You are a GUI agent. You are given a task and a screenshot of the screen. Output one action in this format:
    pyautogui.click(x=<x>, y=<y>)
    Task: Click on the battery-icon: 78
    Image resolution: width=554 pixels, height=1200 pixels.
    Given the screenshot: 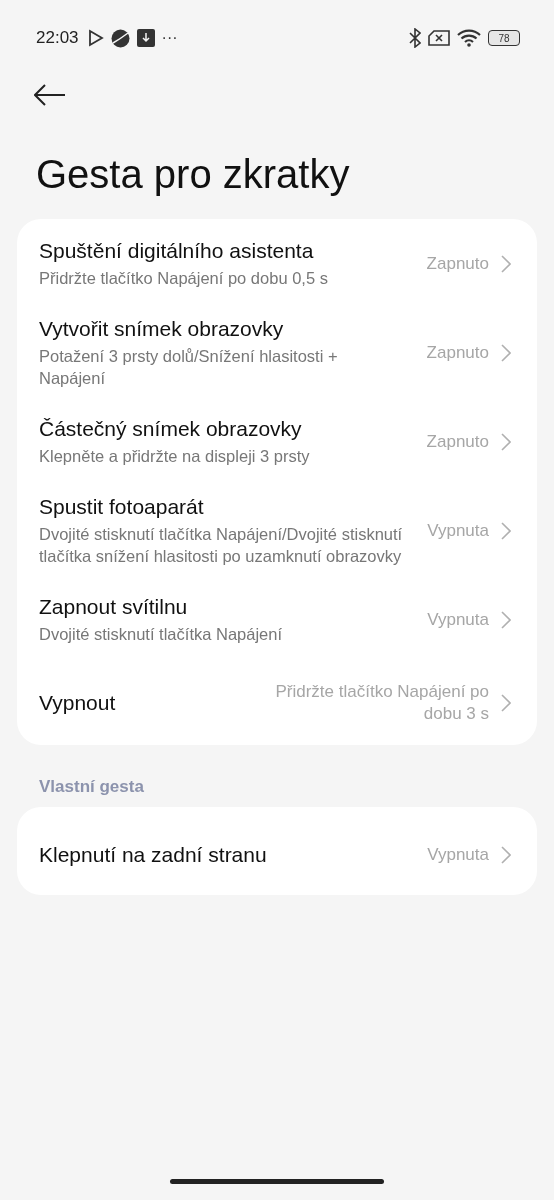 What is the action you would take?
    pyautogui.click(x=504, y=38)
    